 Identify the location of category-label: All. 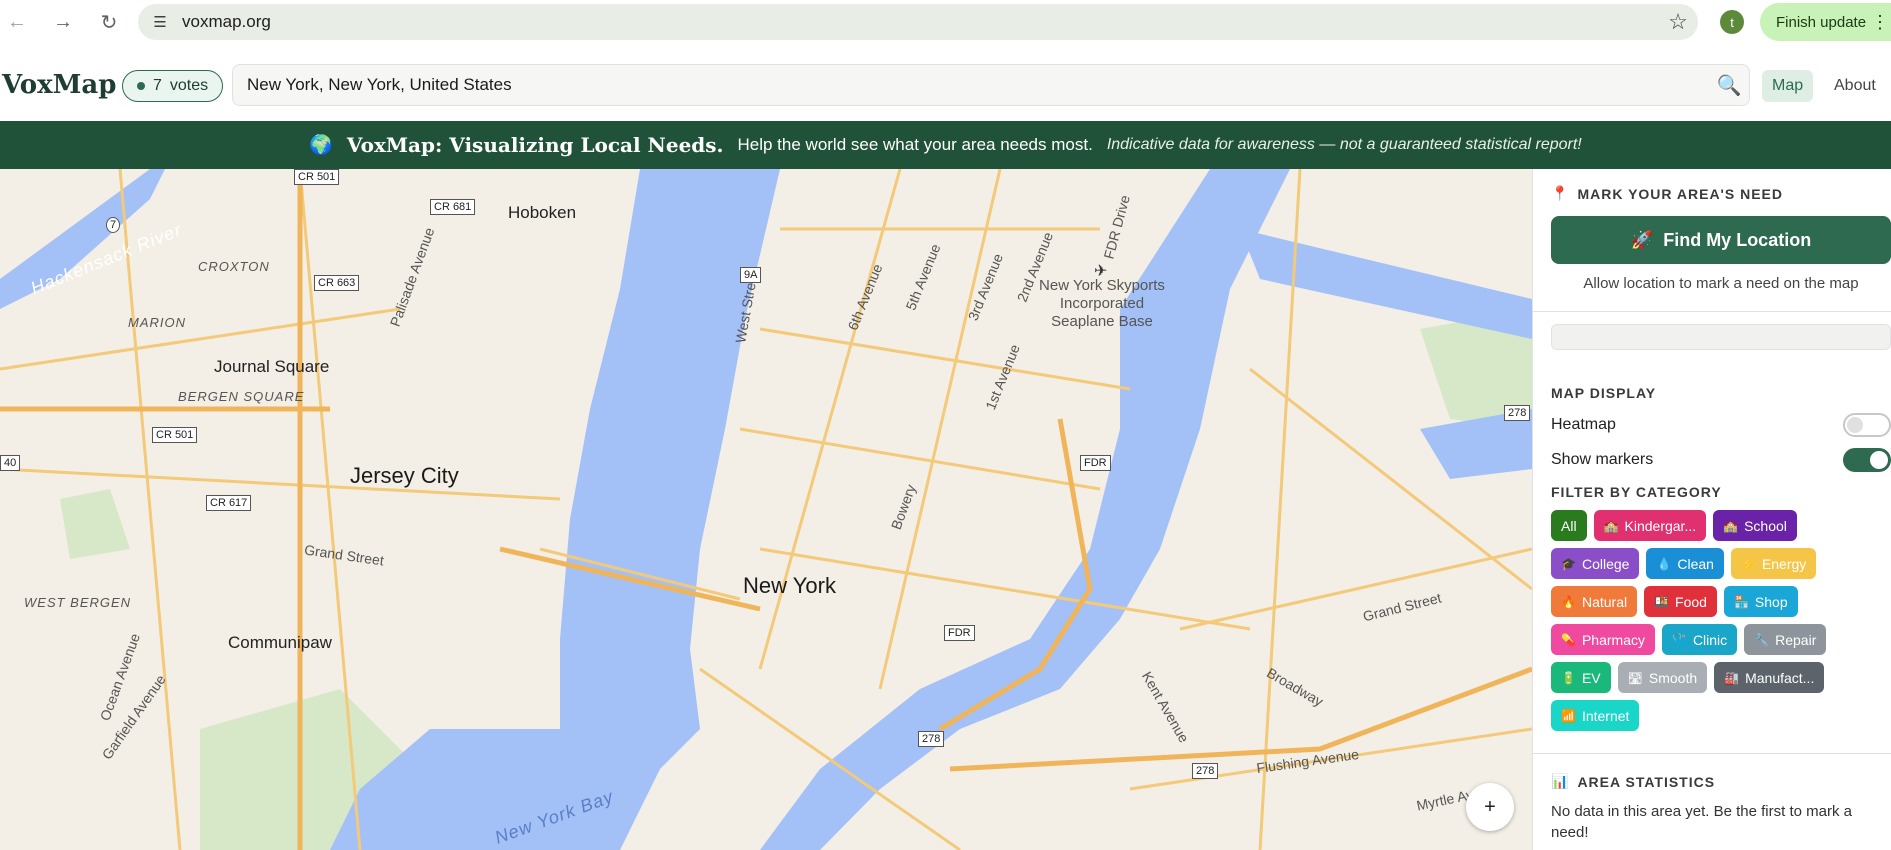
(1569, 525).